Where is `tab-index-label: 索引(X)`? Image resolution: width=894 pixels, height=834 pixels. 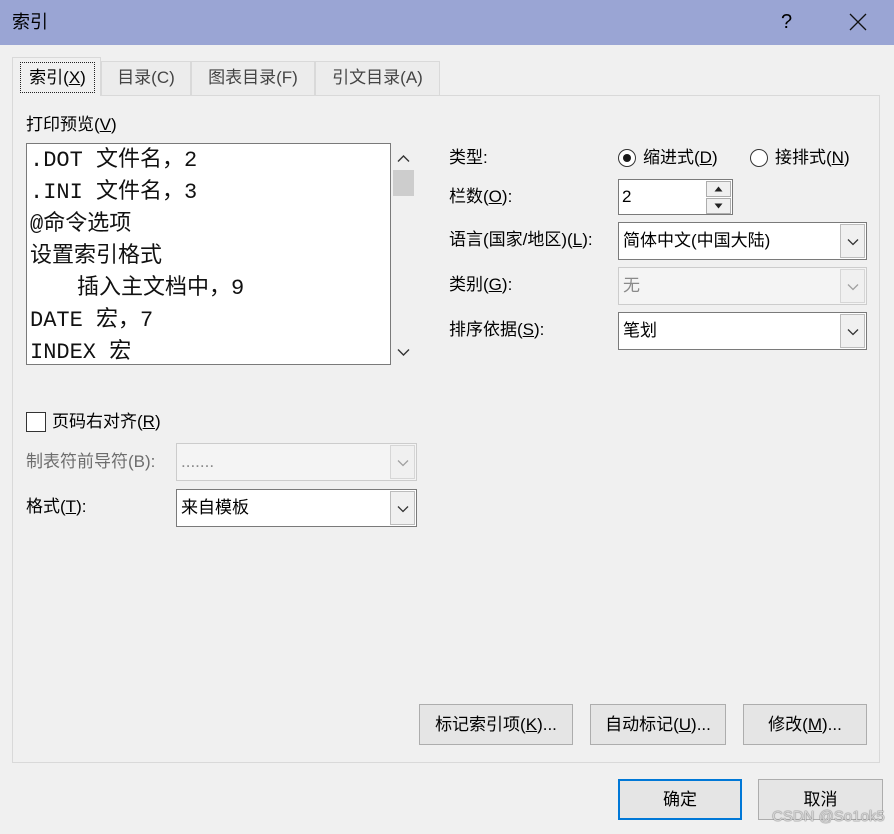 tab-index-label: 索引(X) is located at coordinates (57, 77).